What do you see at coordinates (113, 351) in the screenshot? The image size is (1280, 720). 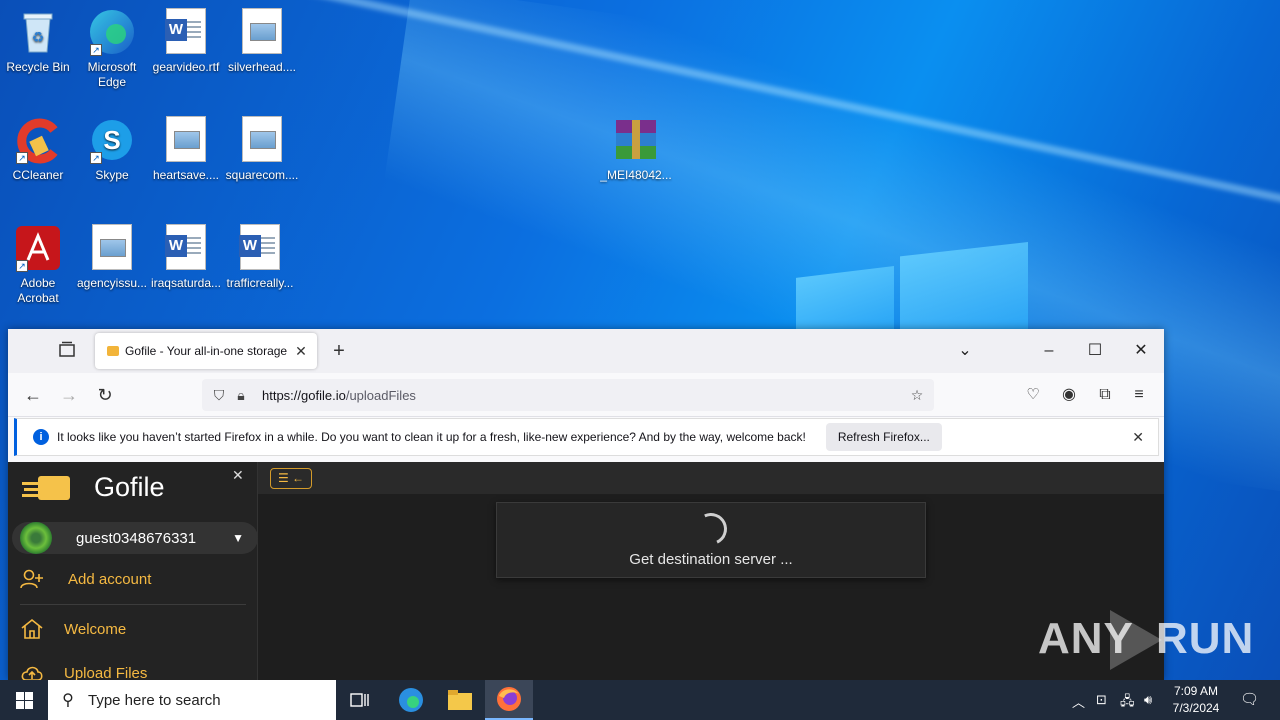 I see `gofile-favicon-icon` at bounding box center [113, 351].